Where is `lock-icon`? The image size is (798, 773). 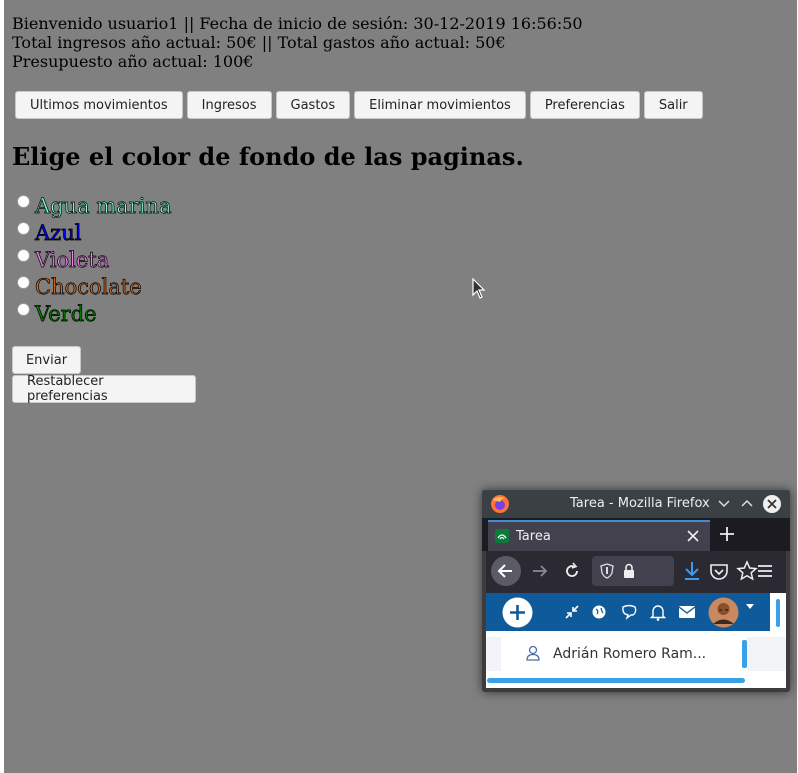
lock-icon is located at coordinates (629, 571).